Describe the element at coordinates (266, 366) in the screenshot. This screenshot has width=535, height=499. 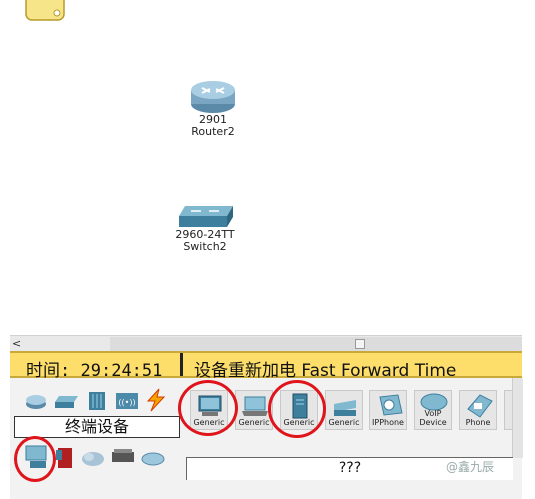
I see `realtime-bar: 时间: 29:24:51 设备重新加电 Fast Forward Time` at that location.